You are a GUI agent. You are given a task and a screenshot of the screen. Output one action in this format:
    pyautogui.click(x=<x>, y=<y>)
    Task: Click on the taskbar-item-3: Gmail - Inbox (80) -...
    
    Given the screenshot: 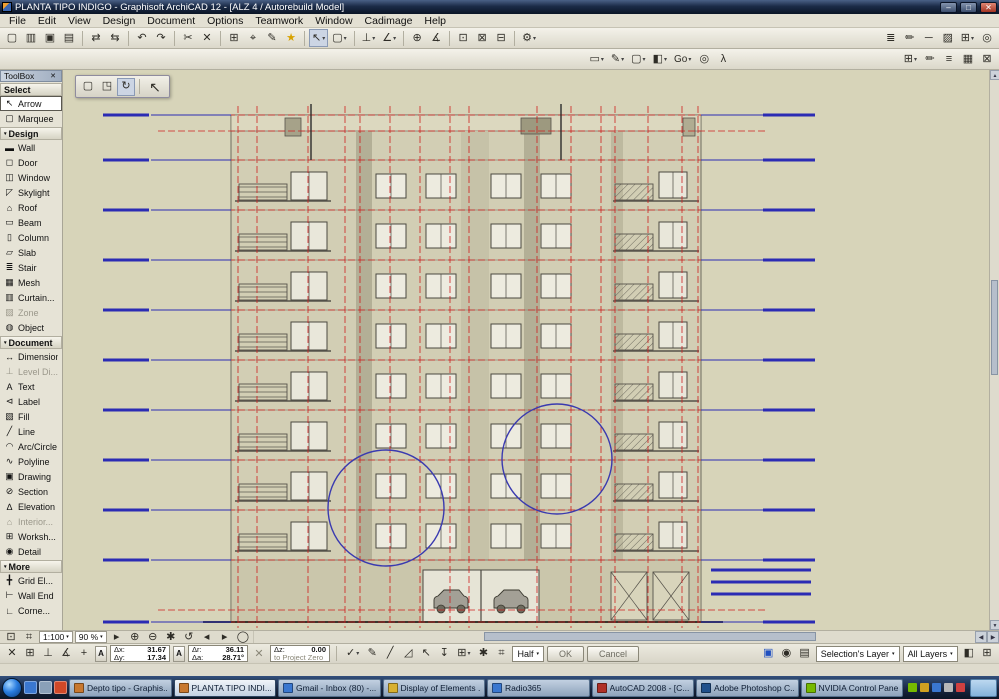 What is the action you would take?
    pyautogui.click(x=329, y=687)
    